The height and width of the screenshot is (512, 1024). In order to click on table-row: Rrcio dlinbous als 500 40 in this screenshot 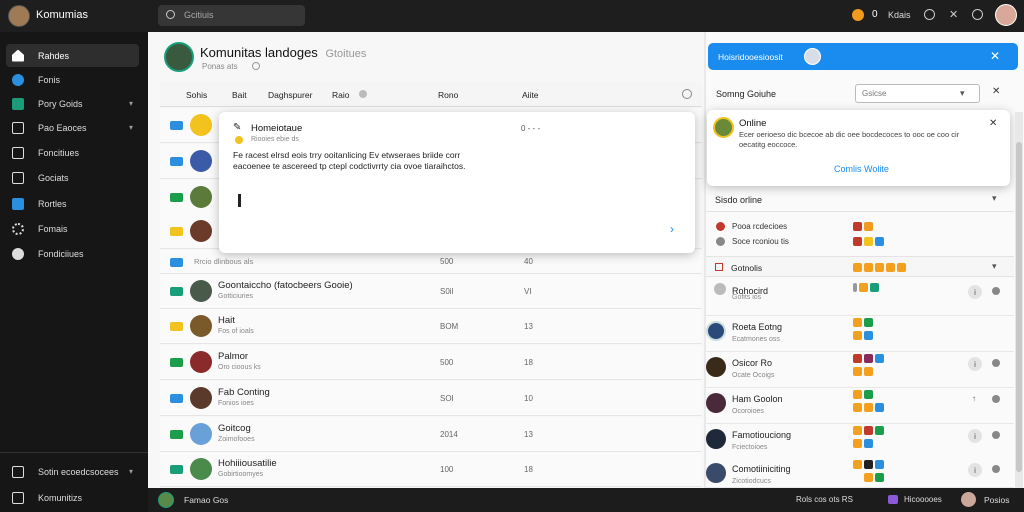, I will do `click(431, 262)`.